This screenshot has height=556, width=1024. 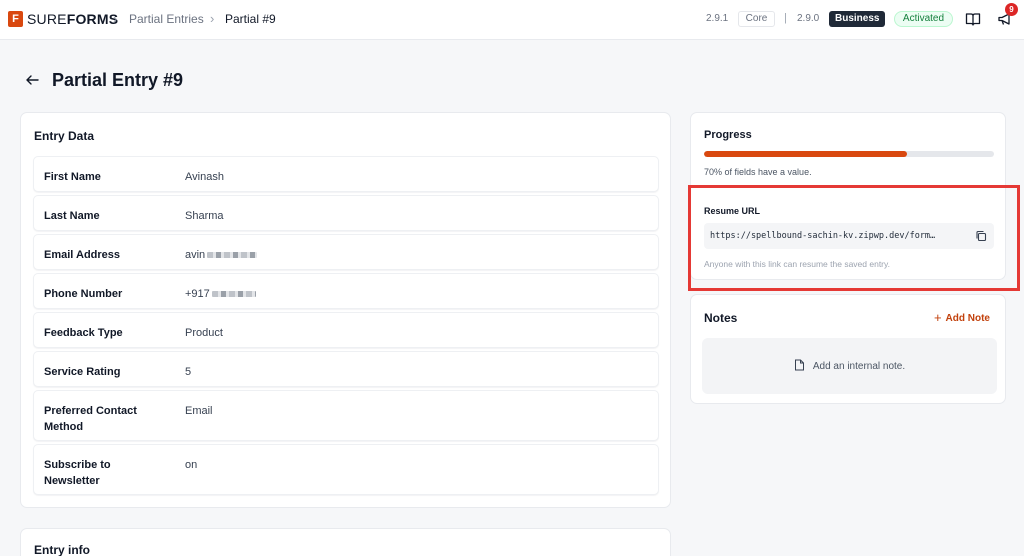 I want to click on sureforms-logo: SUREFORMS, so click(x=72, y=19).